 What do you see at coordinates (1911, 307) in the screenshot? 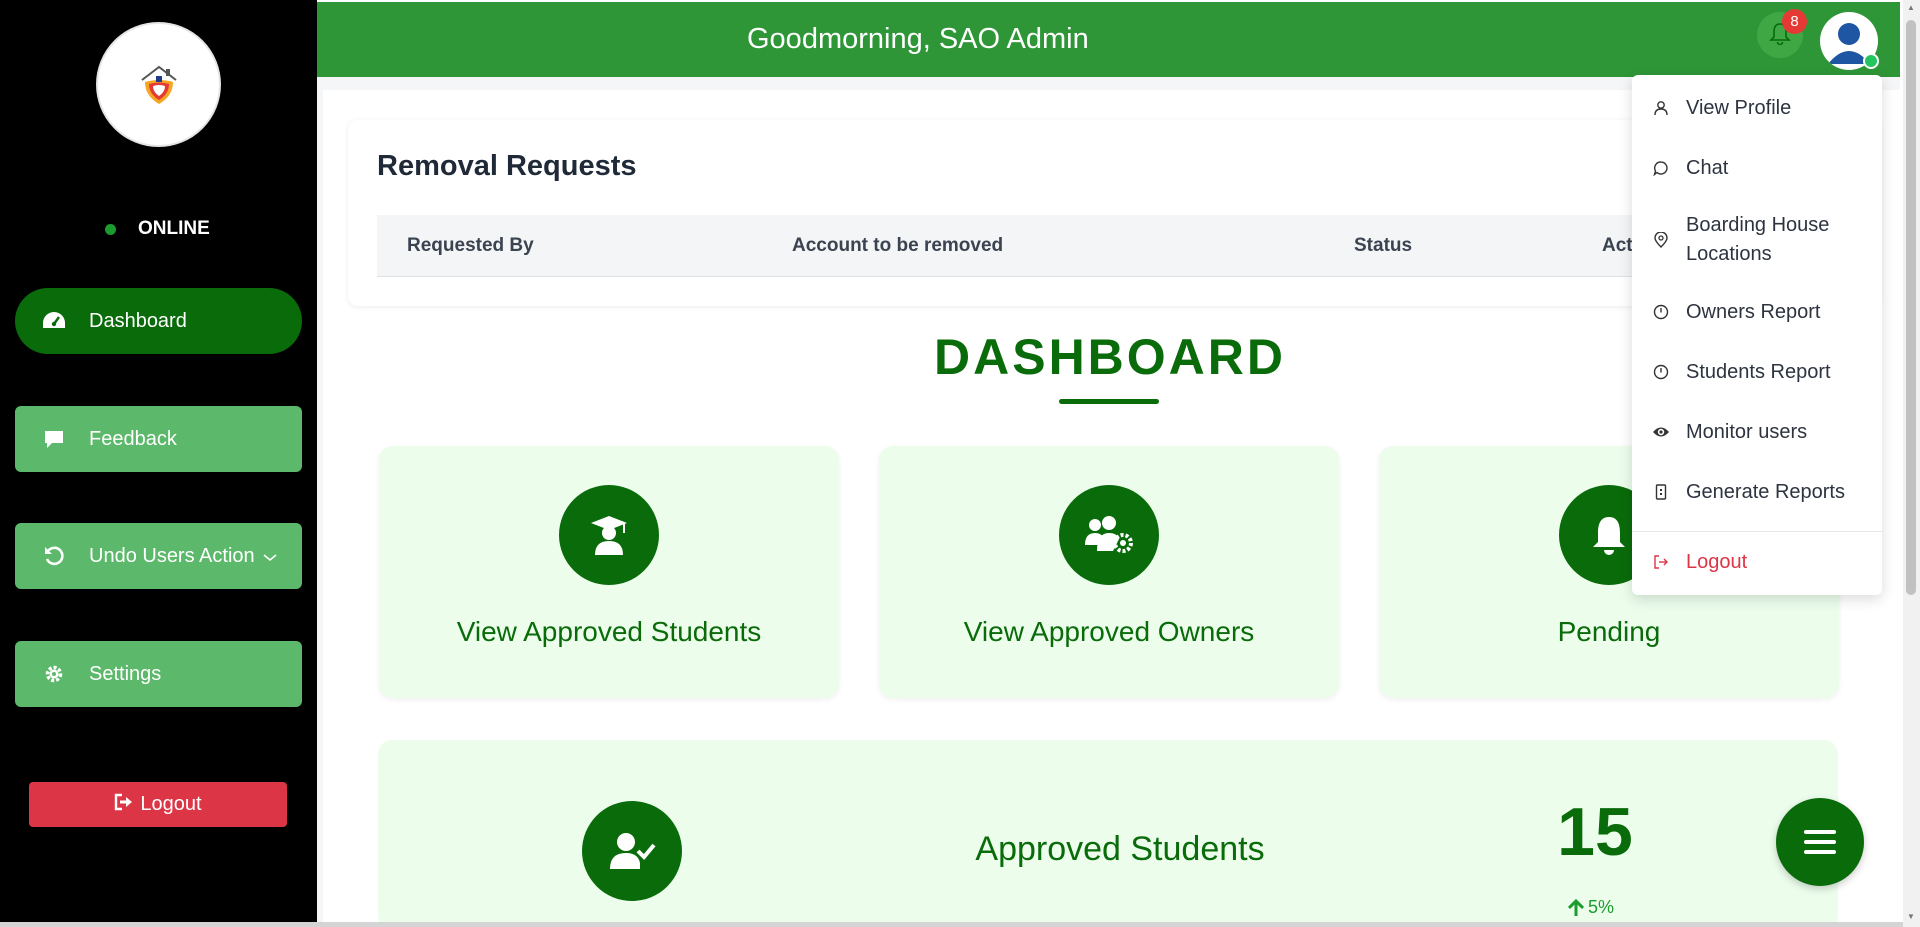
I see `scrollbar-thumb` at bounding box center [1911, 307].